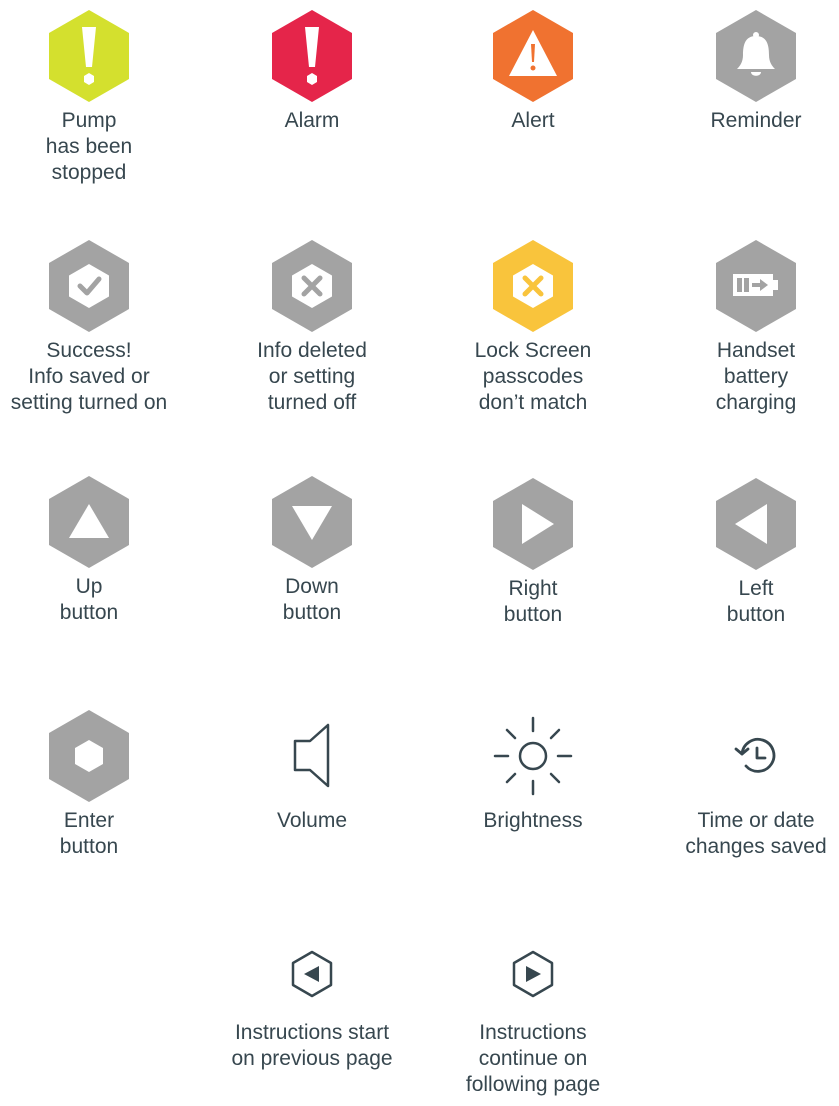 This screenshot has width=839, height=1106. I want to click on info-deleted-item: Info deleted or setting turned off, so click(312, 328).